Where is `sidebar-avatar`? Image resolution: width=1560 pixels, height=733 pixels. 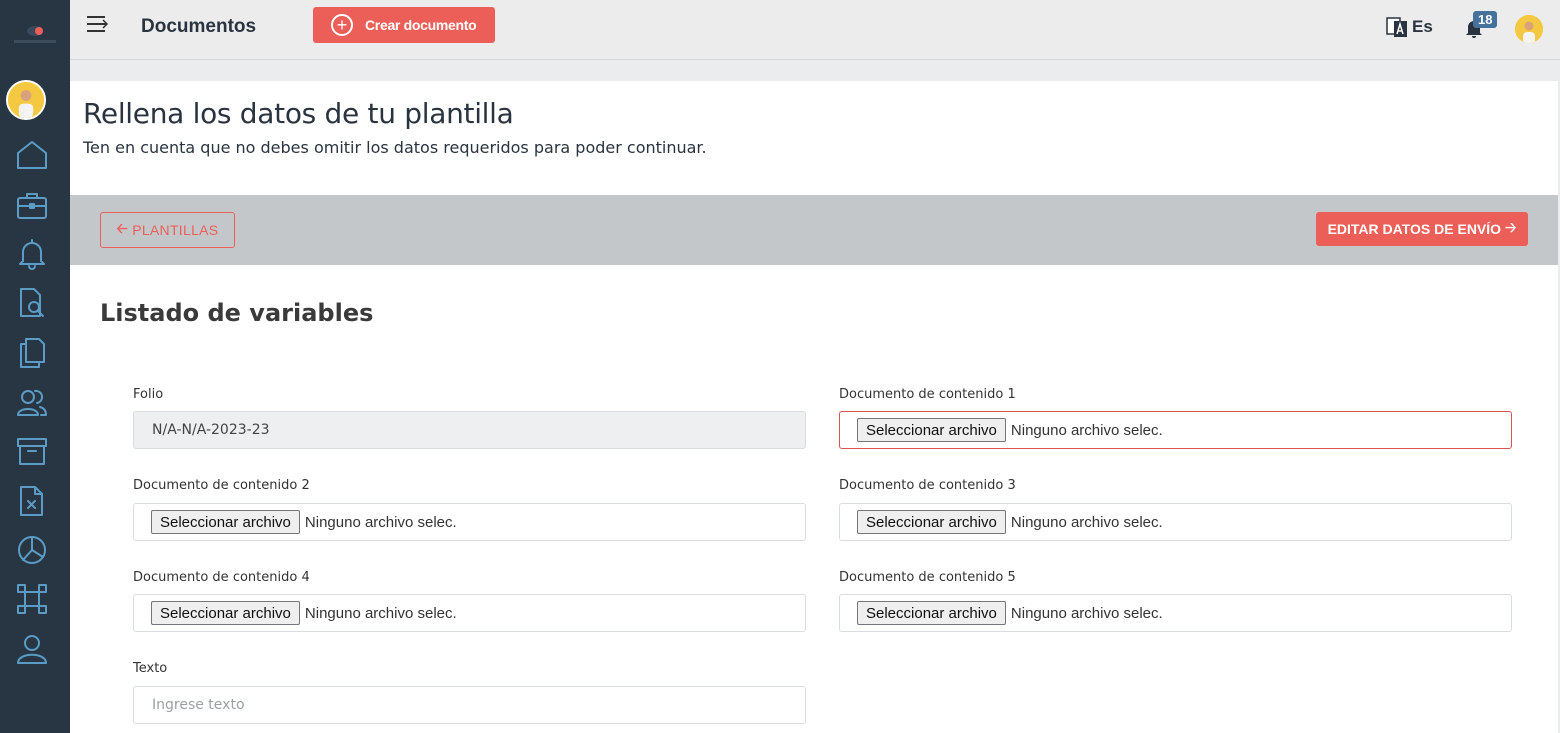 sidebar-avatar is located at coordinates (26, 100).